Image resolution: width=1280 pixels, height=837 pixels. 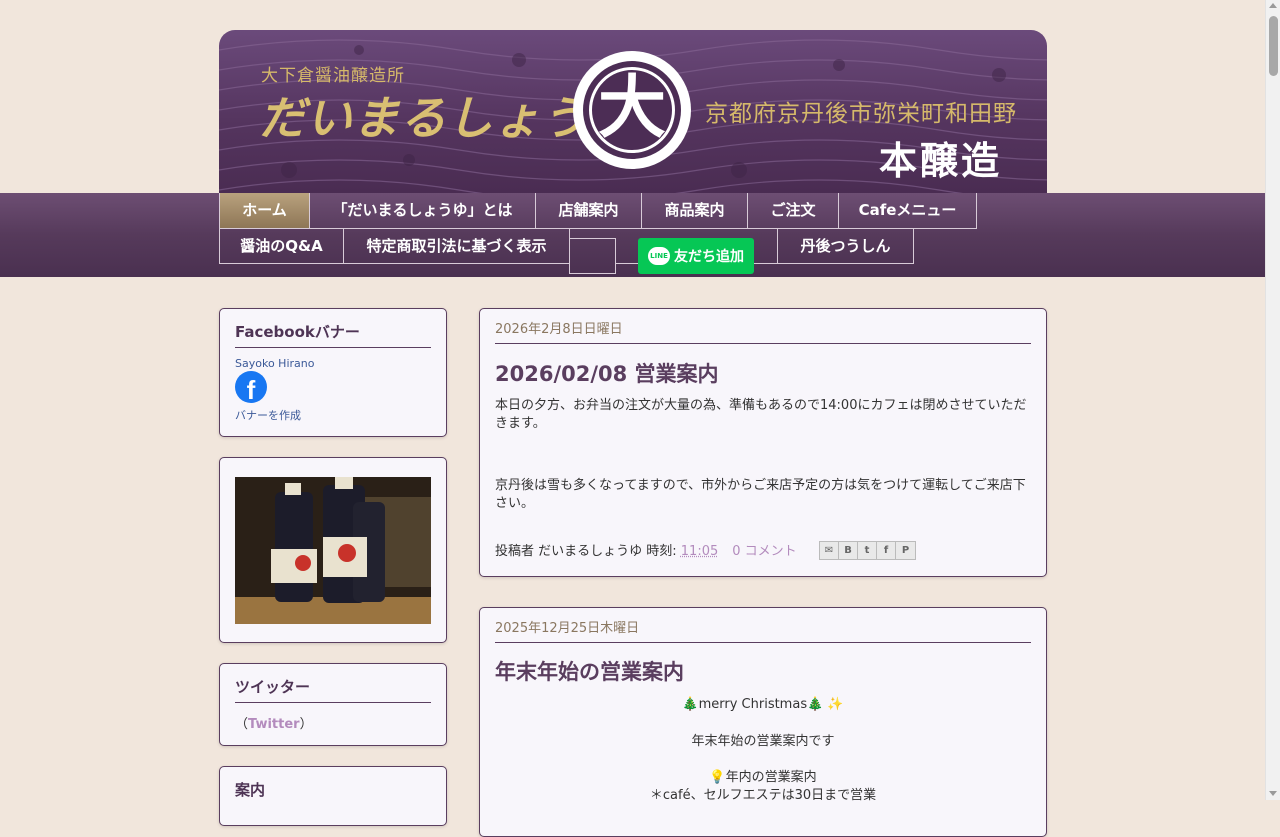 I want to click on post-title: 年末年始の営業案内, so click(x=589, y=671).